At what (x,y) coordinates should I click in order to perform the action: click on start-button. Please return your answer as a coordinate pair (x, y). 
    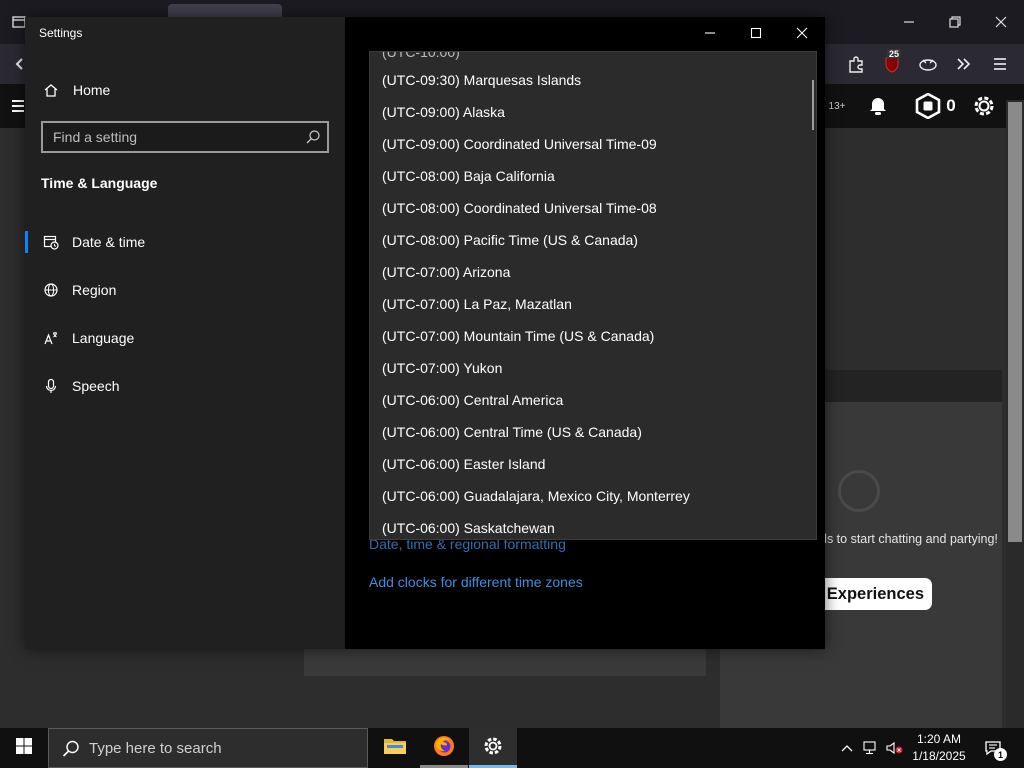
    Looking at the image, I should click on (24, 748).